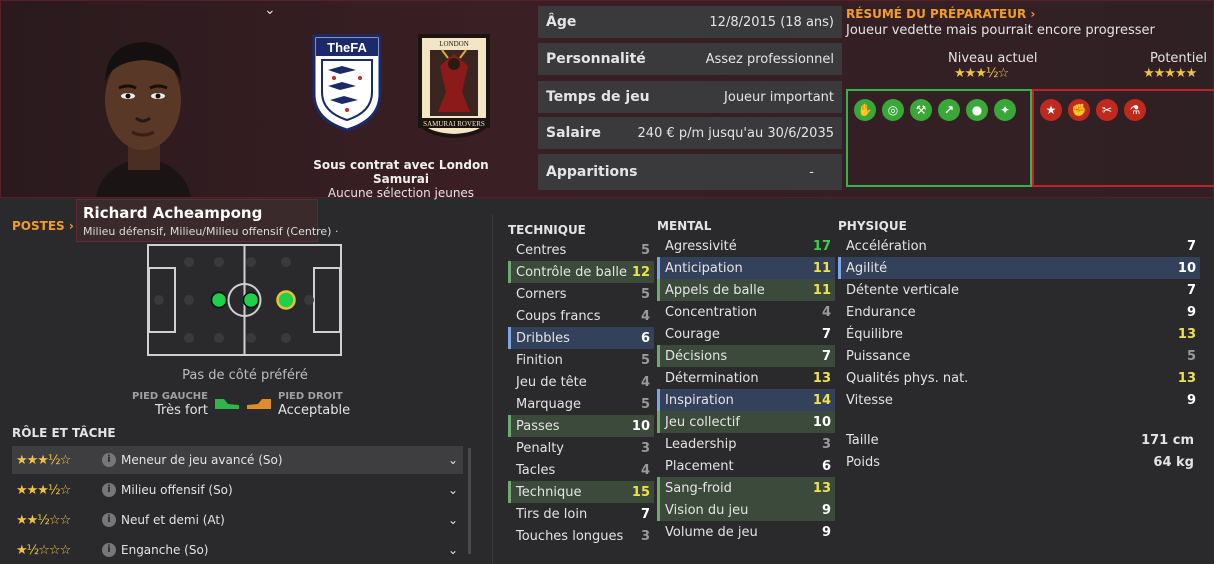  Describe the element at coordinates (690, 59) in the screenshot. I see `info-personality: Personnalité Assez professionnel` at that location.